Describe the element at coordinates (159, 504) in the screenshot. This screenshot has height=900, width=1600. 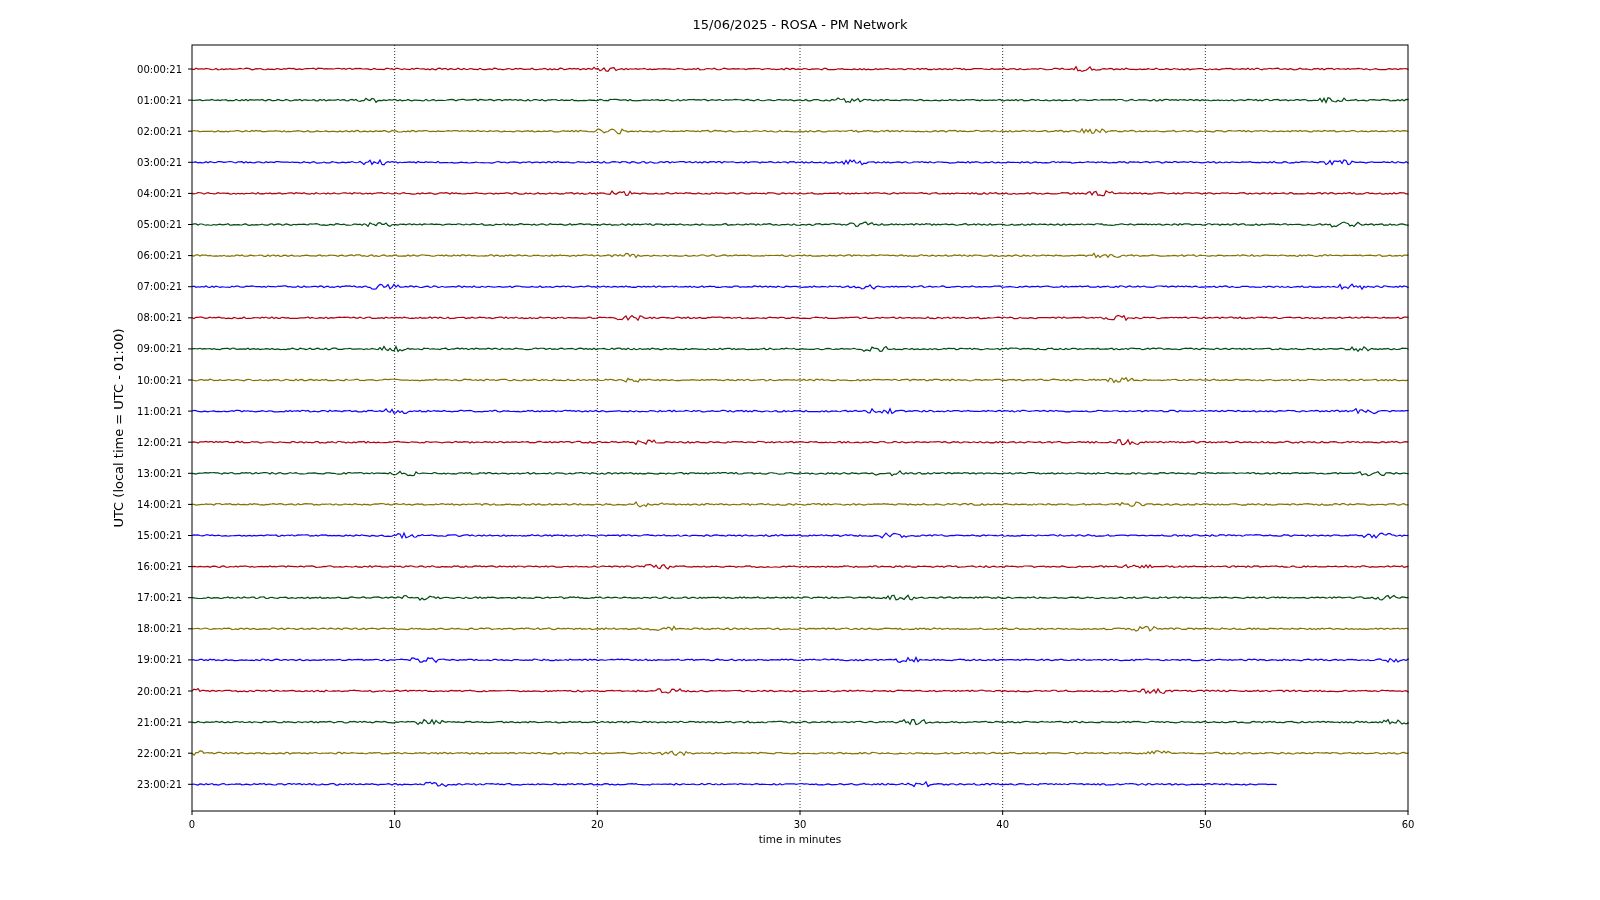
I see `y-tick-label: 14:00:21` at that location.